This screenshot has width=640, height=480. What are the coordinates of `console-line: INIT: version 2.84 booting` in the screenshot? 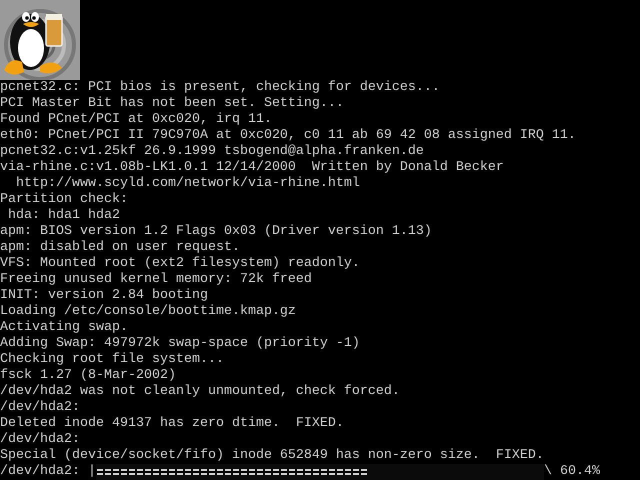 It's located at (104, 296).